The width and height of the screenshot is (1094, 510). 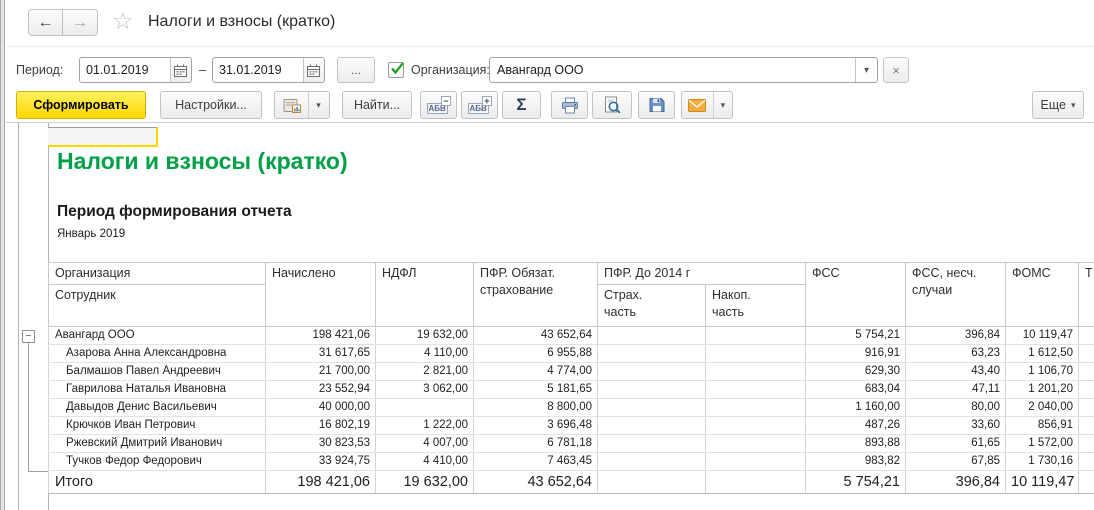 What do you see at coordinates (955, 425) in the screenshot?
I see `row-value-cell: 33,60` at bounding box center [955, 425].